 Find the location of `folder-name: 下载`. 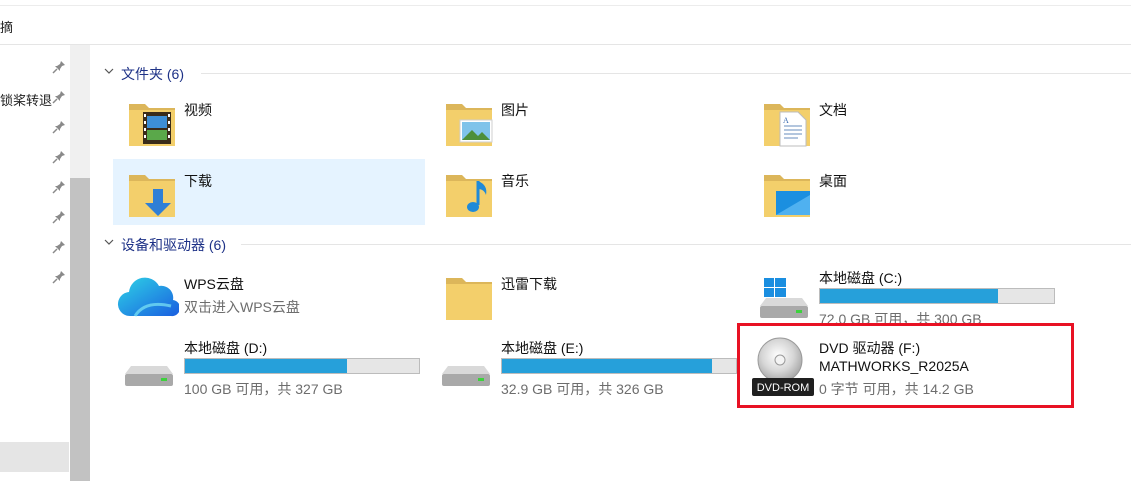

folder-name: 下载 is located at coordinates (198, 181).